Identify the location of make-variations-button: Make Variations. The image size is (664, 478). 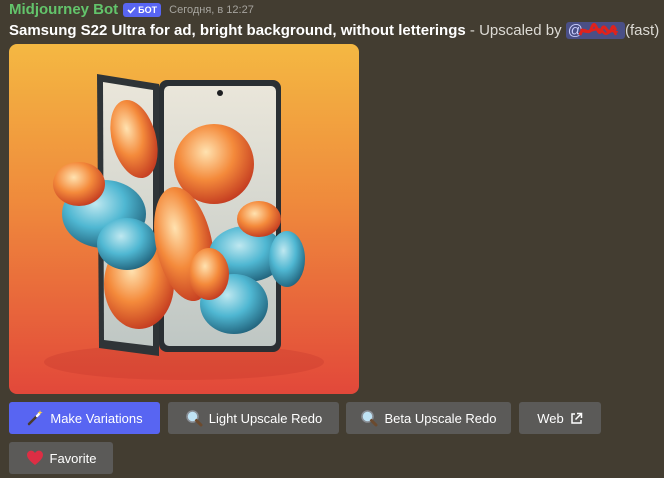
(84, 418).